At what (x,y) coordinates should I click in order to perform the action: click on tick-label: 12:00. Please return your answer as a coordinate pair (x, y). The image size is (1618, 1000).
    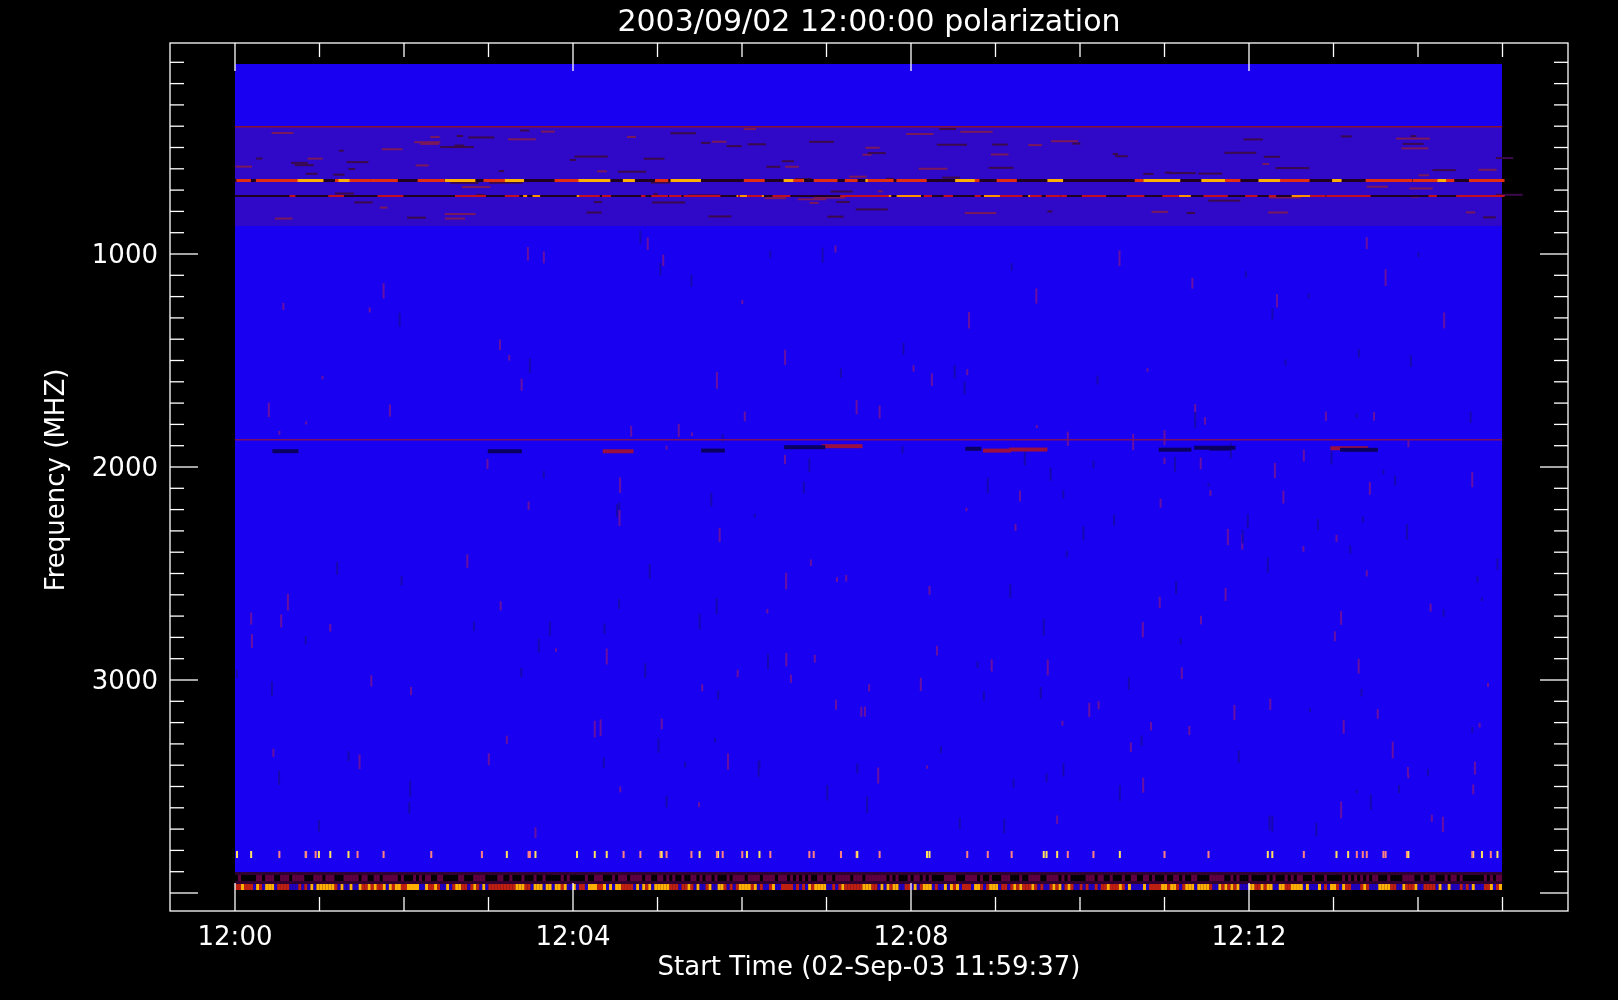
    Looking at the image, I should click on (235, 936).